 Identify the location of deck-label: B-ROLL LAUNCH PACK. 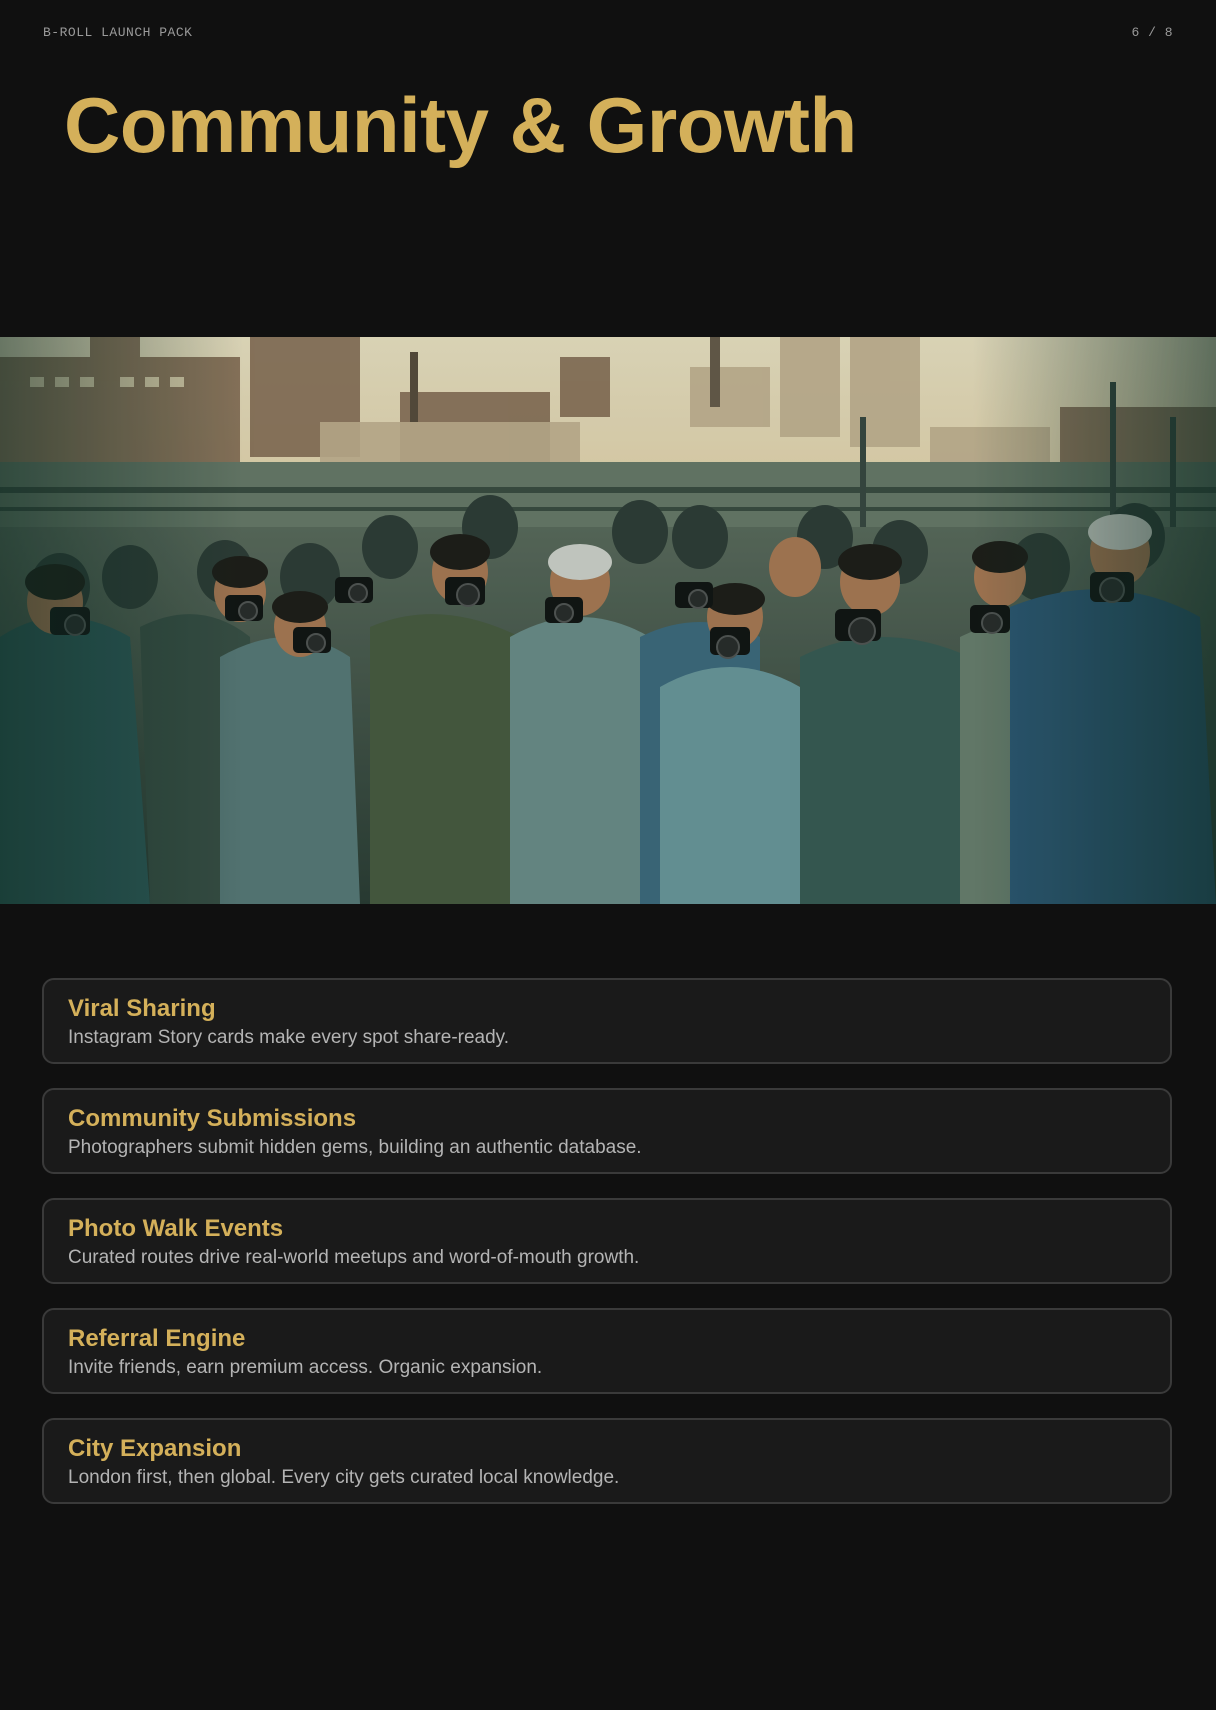
(118, 32).